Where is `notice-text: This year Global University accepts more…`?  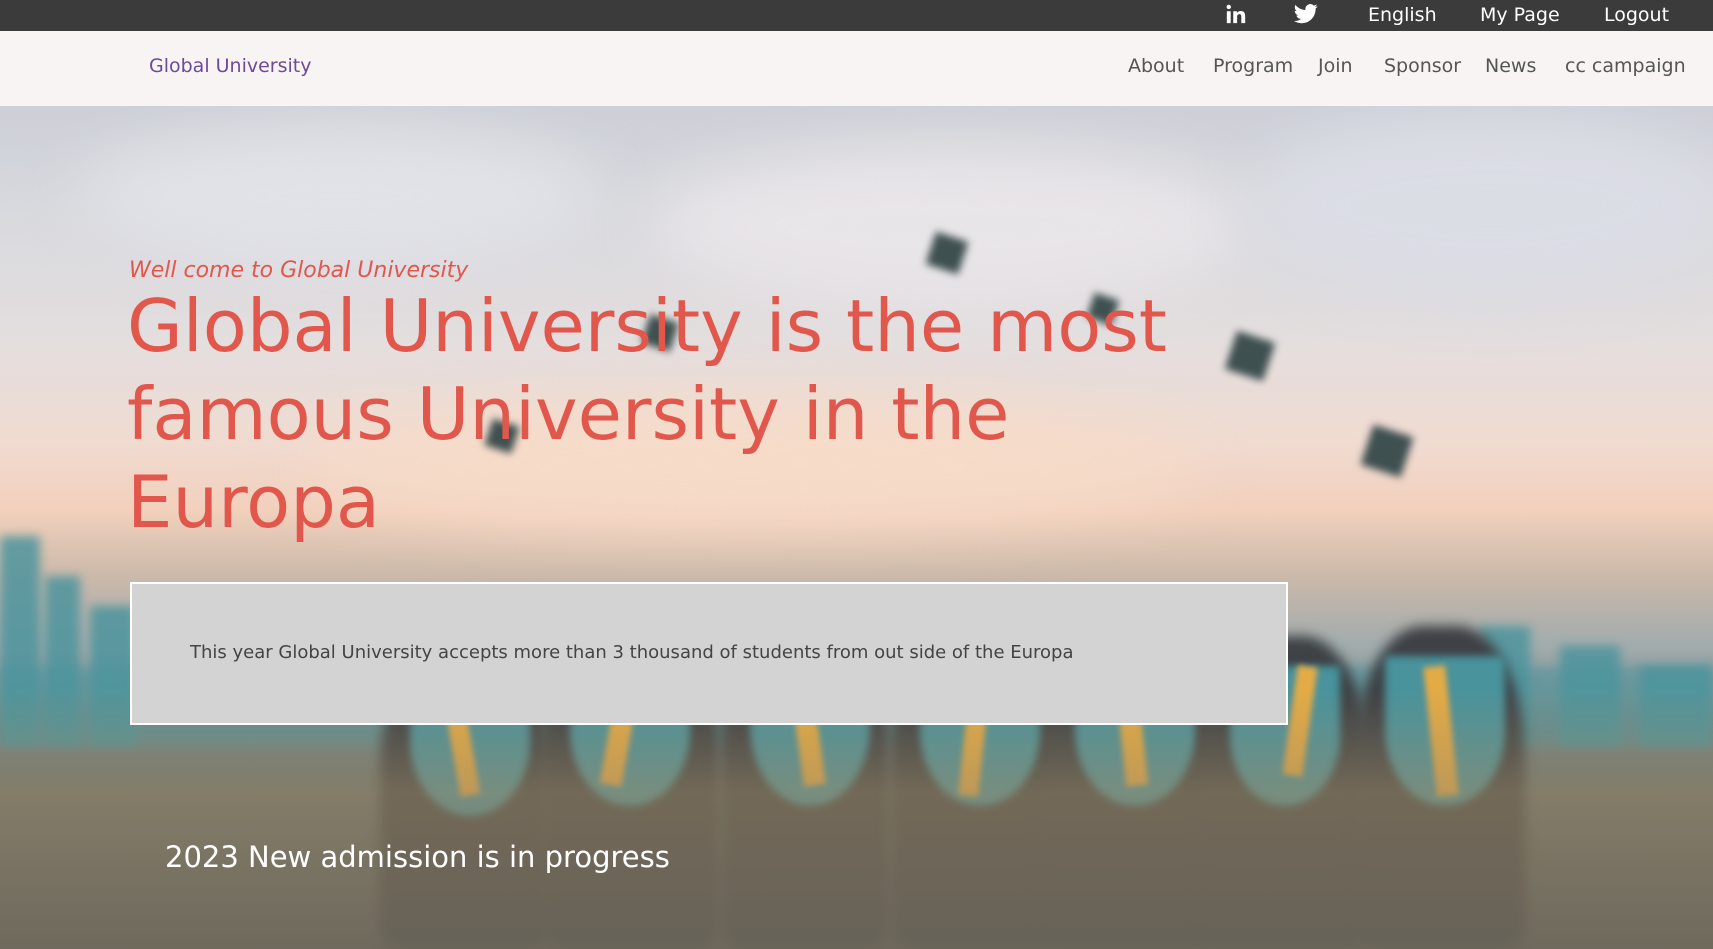 notice-text: This year Global University accepts more… is located at coordinates (632, 652).